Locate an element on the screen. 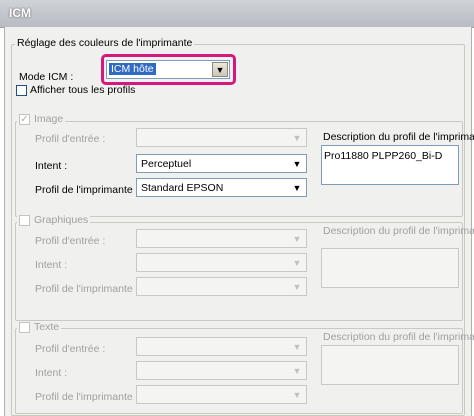  text-printer-profile-label: Profil de l'imprimante : is located at coordinates (87, 397).